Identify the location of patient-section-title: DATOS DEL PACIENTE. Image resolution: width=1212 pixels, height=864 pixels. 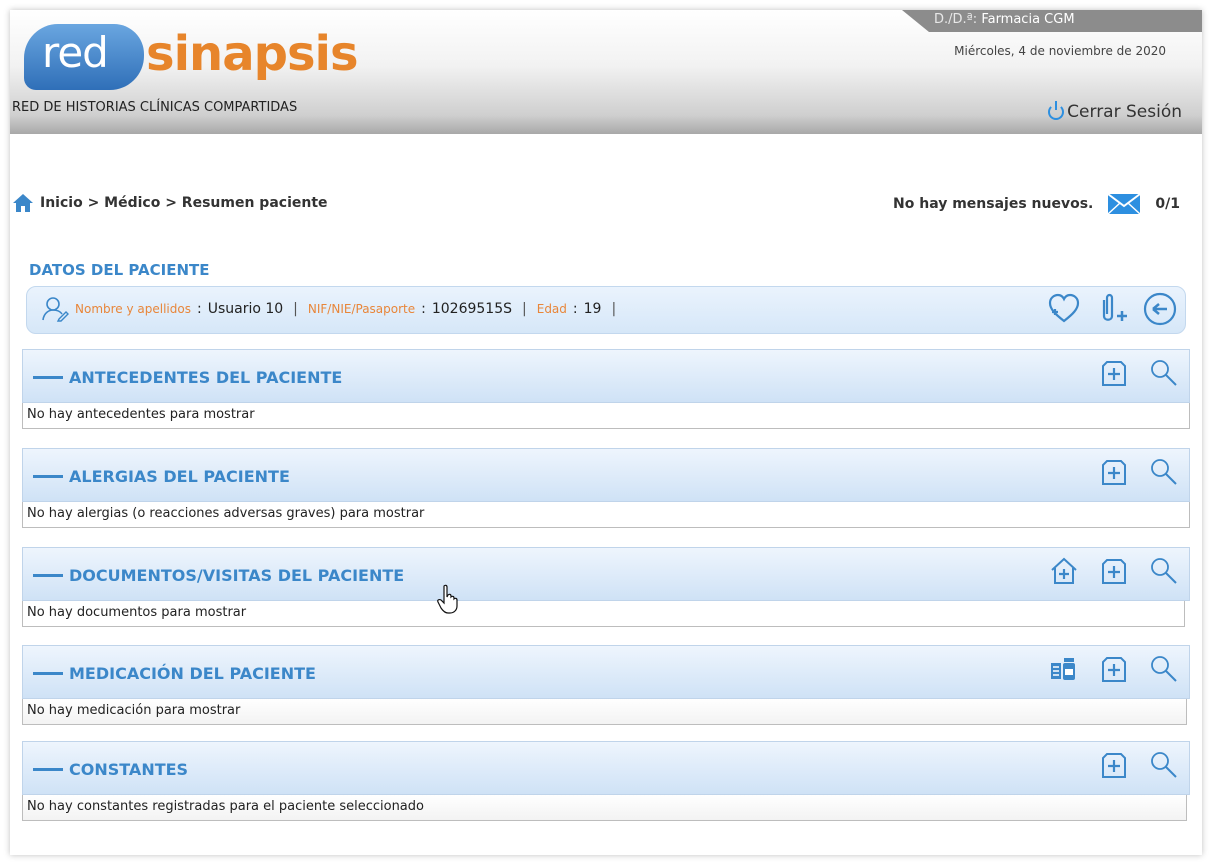
(119, 270).